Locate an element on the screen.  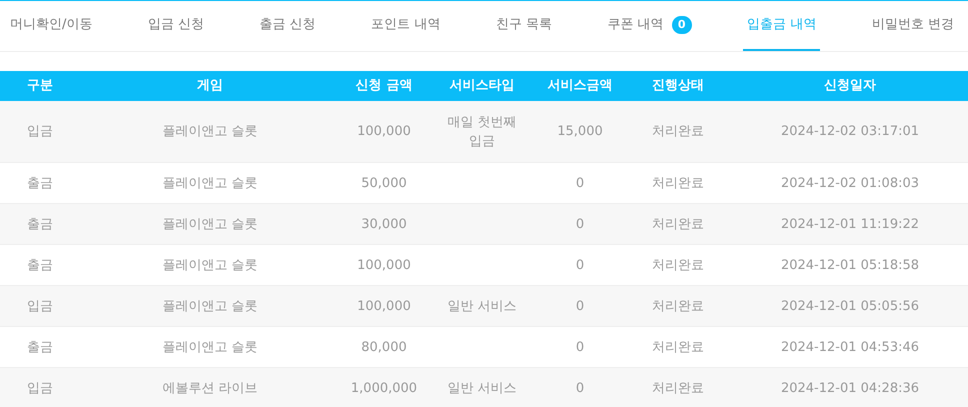
nav-tab: 쿠폰 내역 0 is located at coordinates (650, 26).